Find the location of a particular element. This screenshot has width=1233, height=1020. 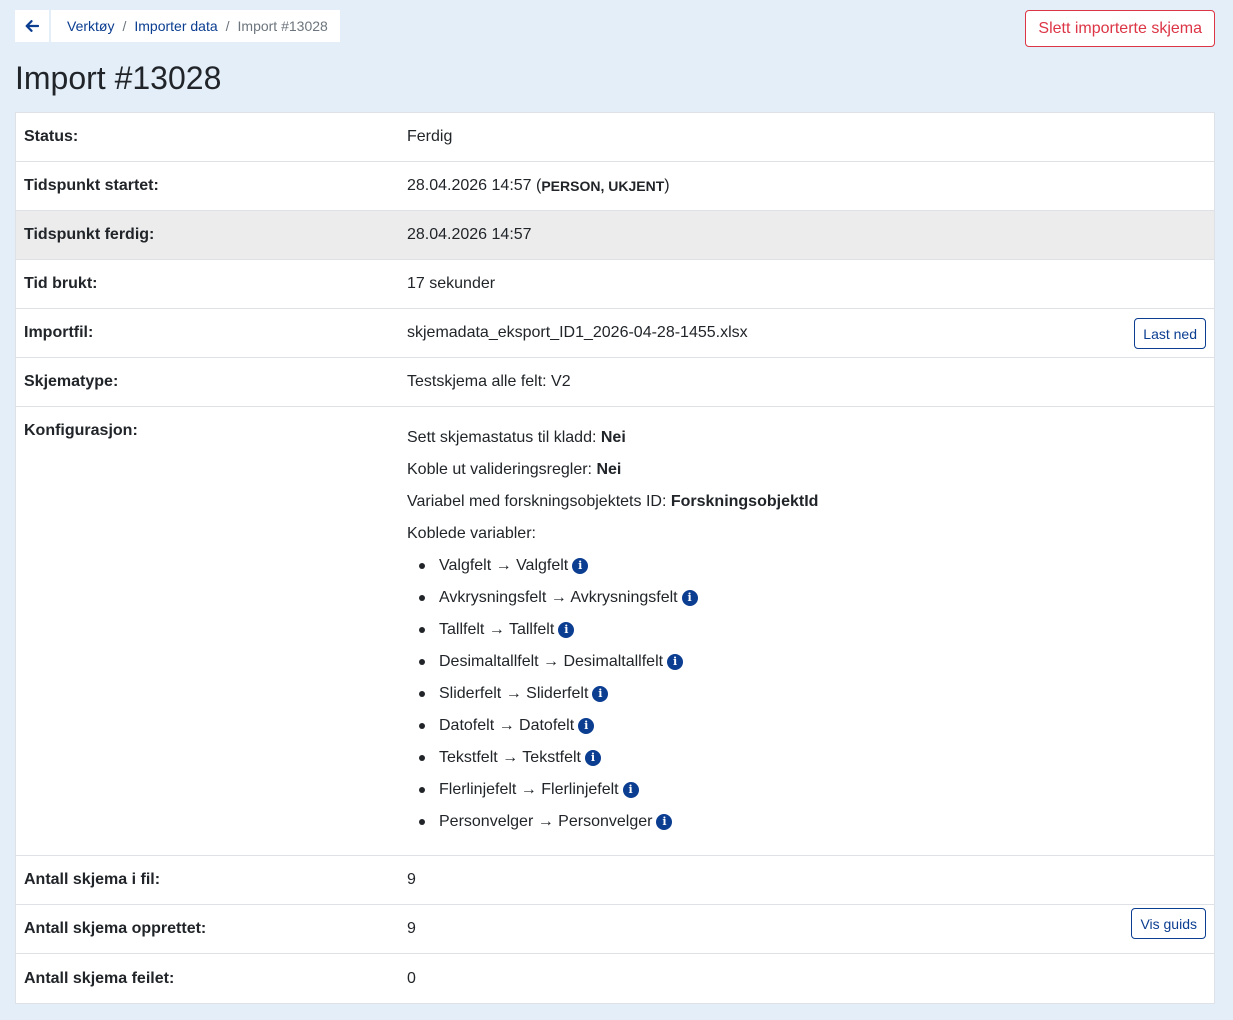

list-item: Personvelger → Personvelger i is located at coordinates (816, 822).